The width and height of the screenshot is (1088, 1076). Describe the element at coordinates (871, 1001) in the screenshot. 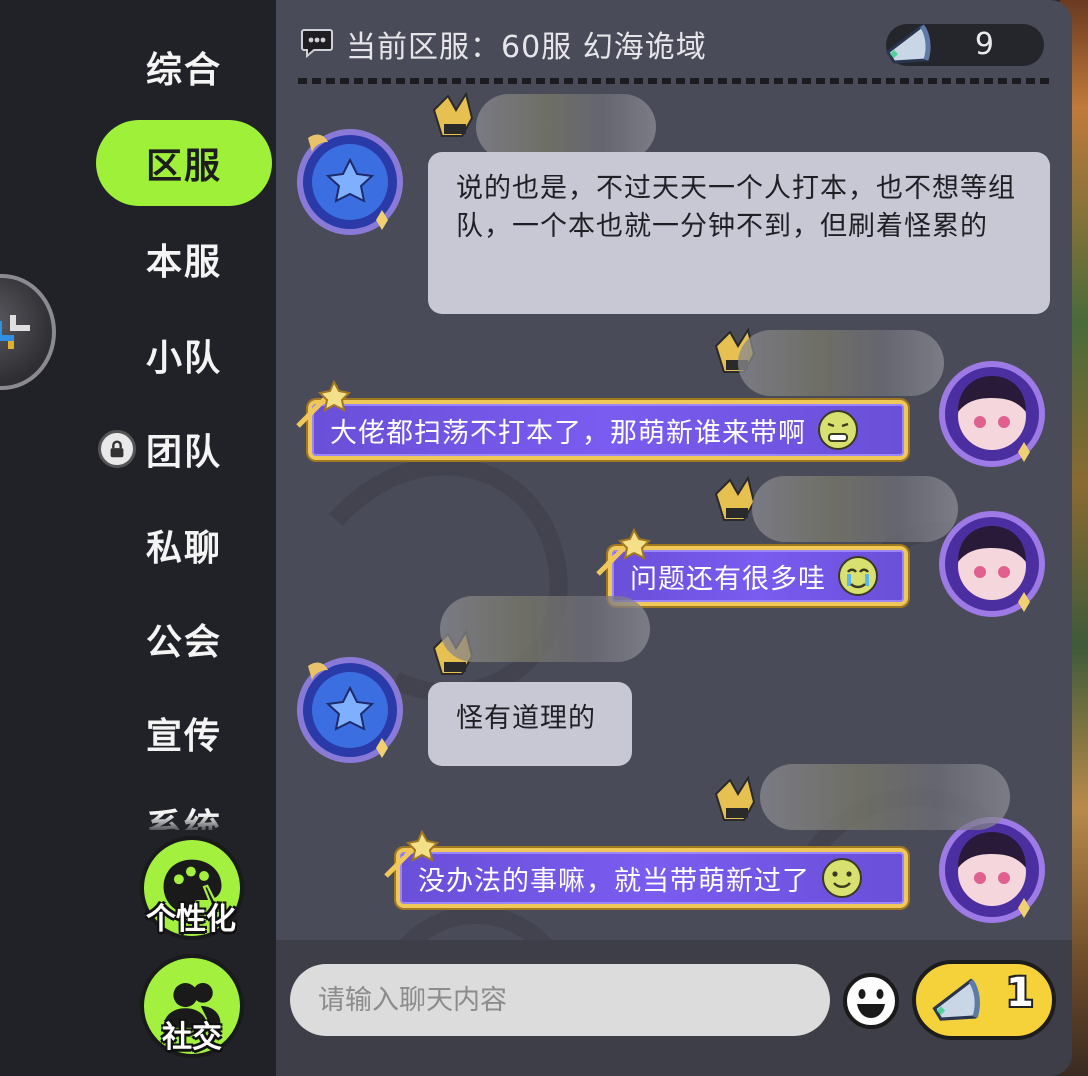

I see `emoji-picker-button` at that location.